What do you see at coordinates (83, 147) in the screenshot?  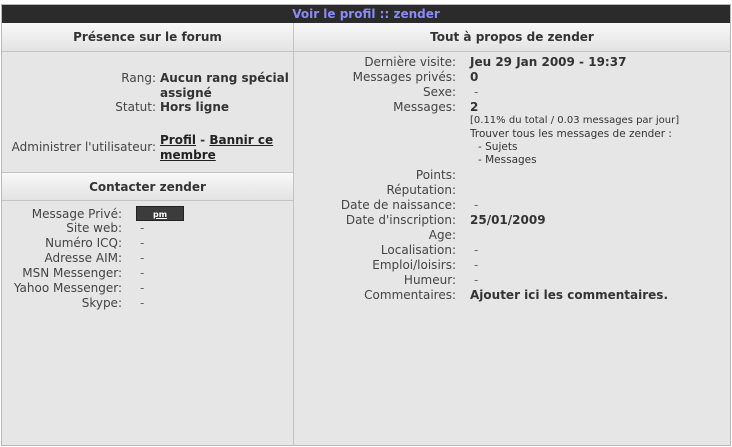 I see `admin-label: Administrer l'utilisateur:` at bounding box center [83, 147].